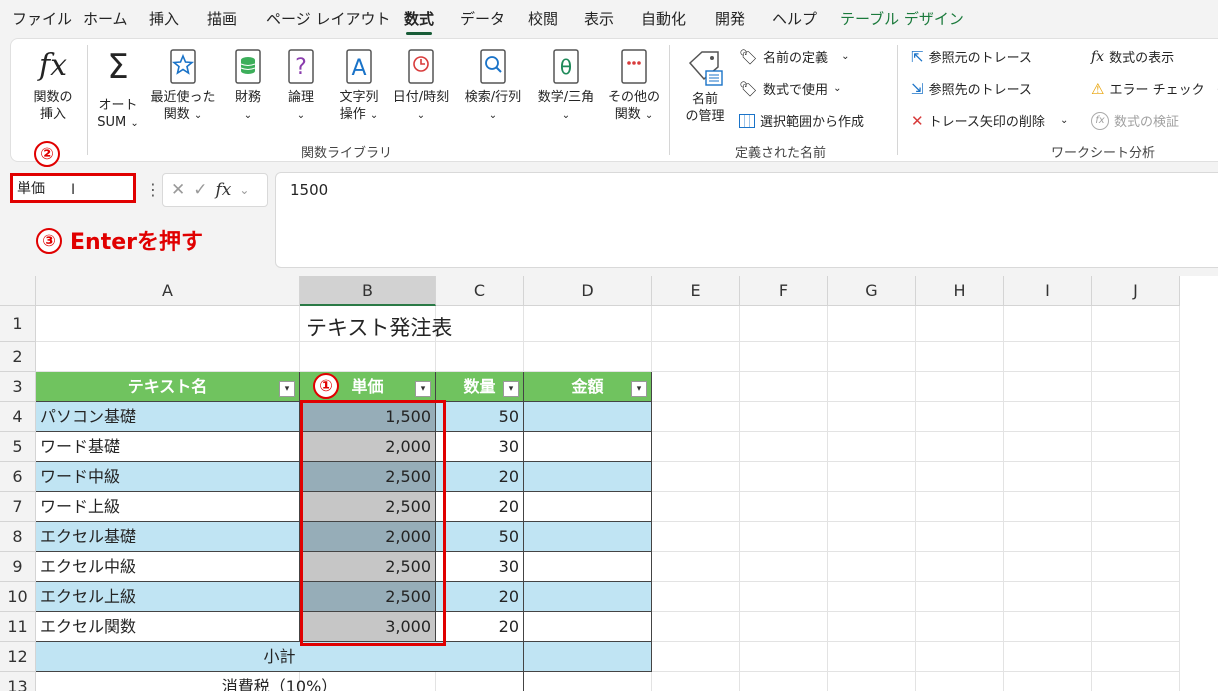 The image size is (1218, 691). What do you see at coordinates (200, 190) in the screenshot?
I see `check-icon: ✓` at bounding box center [200, 190].